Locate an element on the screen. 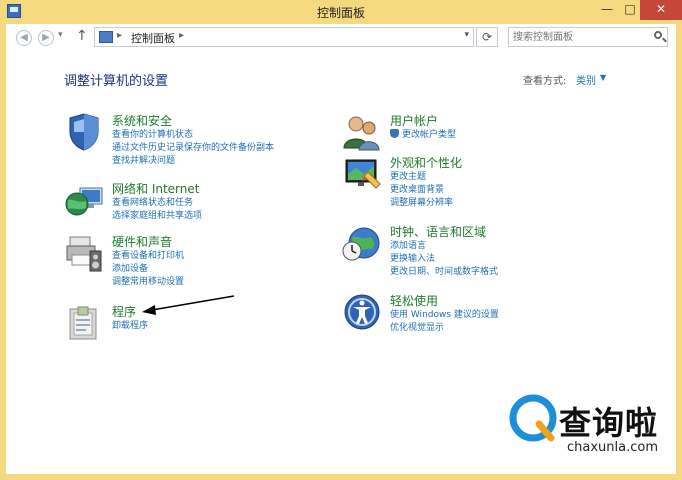  address-bar: ▸ 控制面板 ▸ ▾ is located at coordinates (284, 37).